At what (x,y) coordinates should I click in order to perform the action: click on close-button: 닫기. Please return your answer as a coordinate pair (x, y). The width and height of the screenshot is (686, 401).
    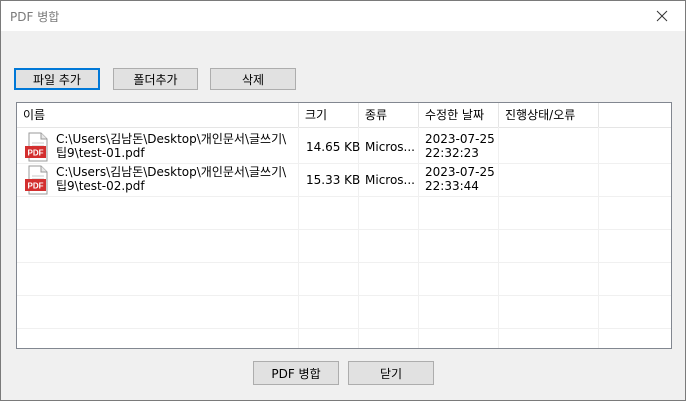
    Looking at the image, I should click on (391, 373).